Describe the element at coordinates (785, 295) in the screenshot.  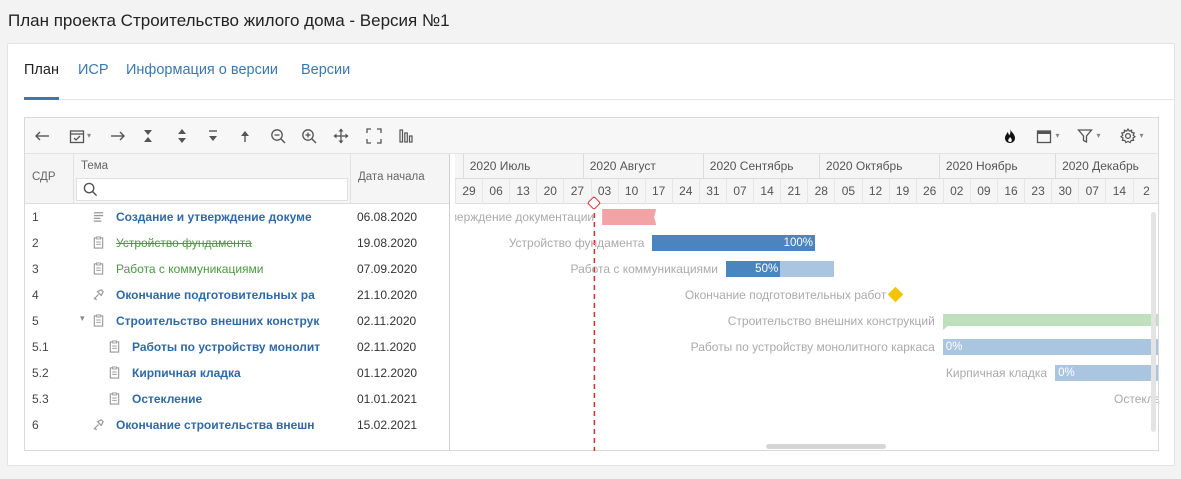
I see `bar-label: Окончание подготовительных работ` at that location.